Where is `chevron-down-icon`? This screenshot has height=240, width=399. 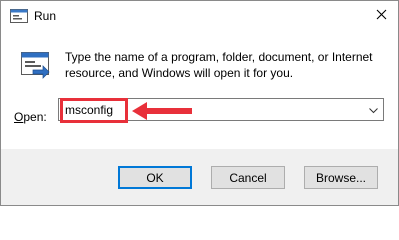 chevron-down-icon is located at coordinates (373, 110).